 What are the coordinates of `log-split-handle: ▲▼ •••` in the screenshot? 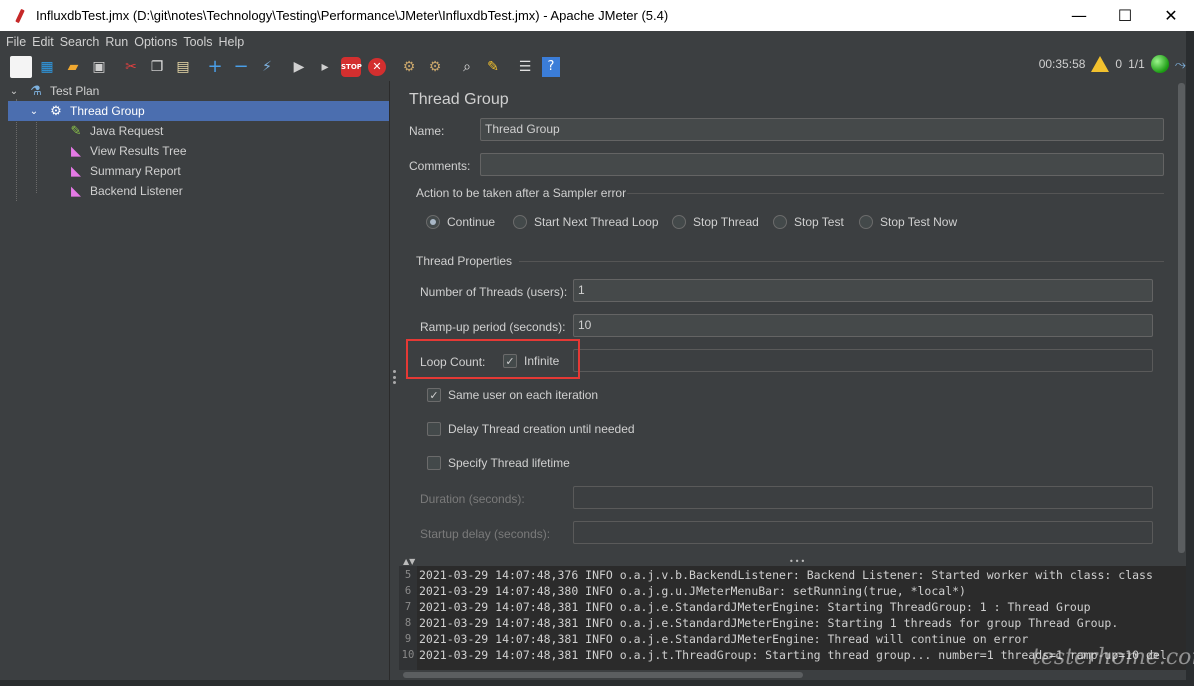 It's located at (792, 561).